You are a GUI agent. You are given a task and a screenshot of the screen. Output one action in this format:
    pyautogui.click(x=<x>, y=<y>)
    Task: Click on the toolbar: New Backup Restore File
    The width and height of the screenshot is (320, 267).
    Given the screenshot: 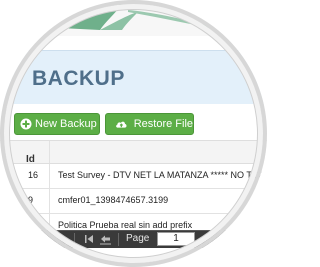 What is the action you would take?
    pyautogui.click(x=133, y=122)
    